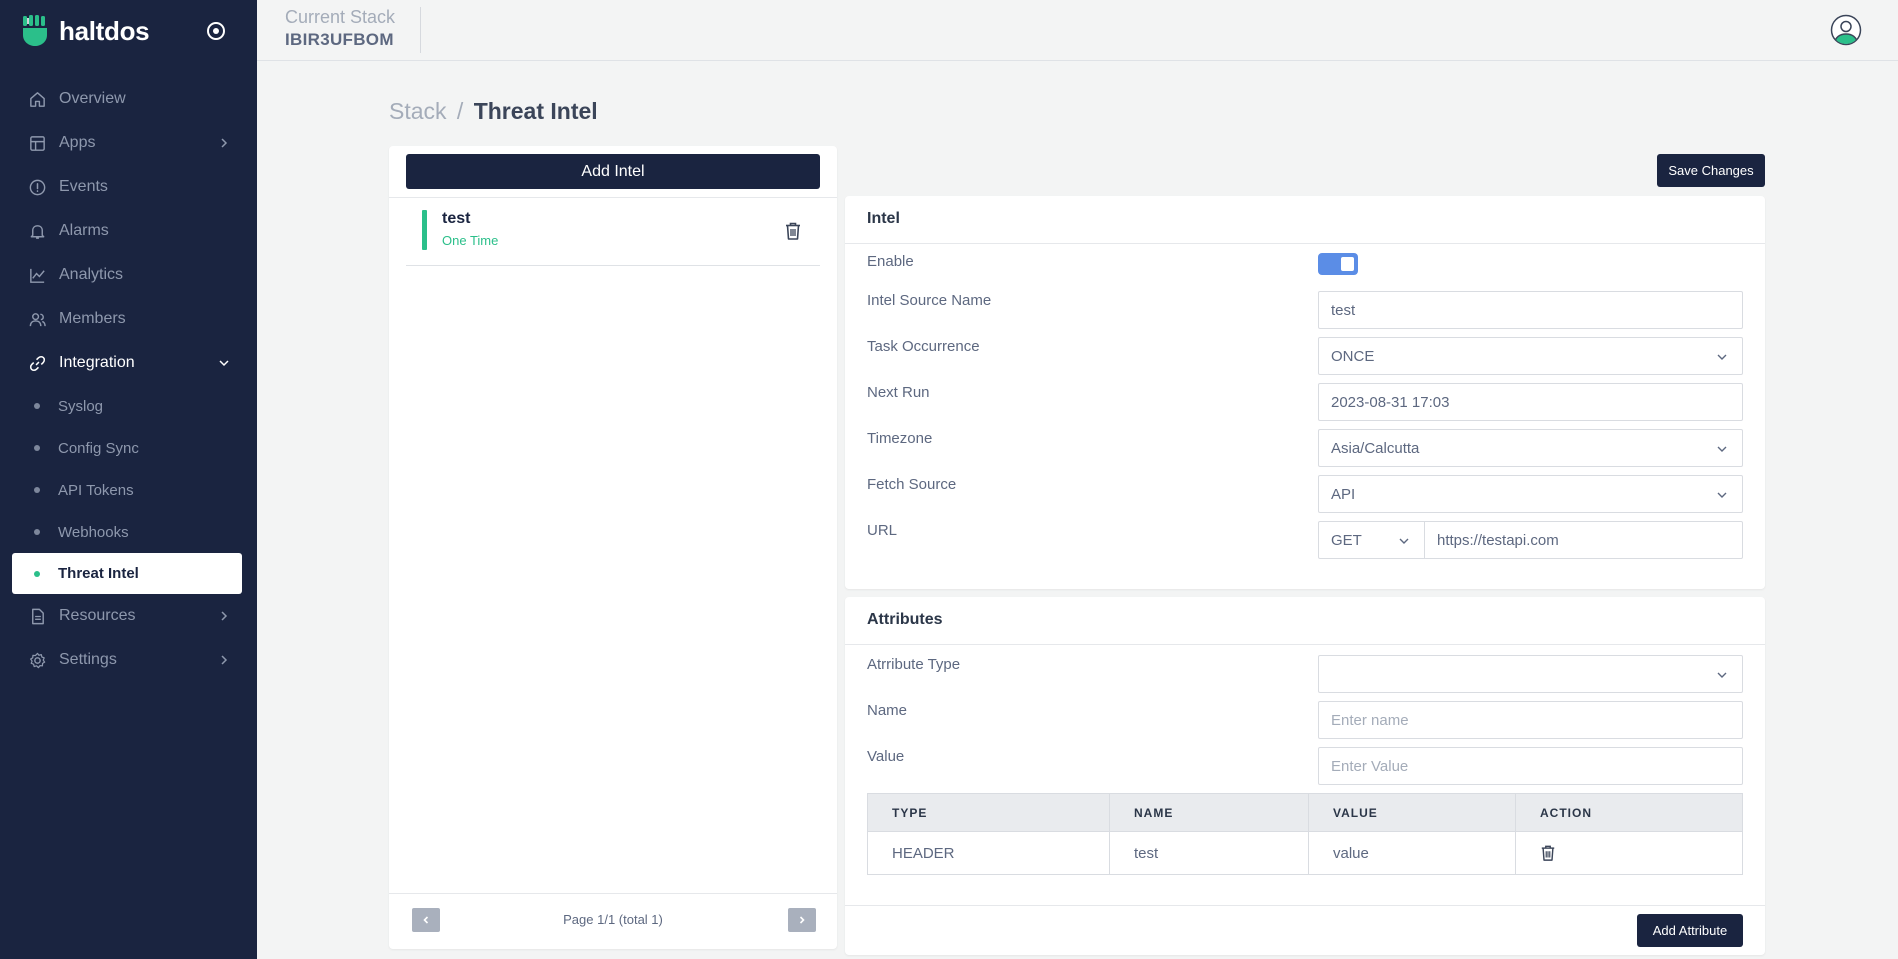  Describe the element at coordinates (1530, 448) in the screenshot. I see `timezone-select: Asia/Calcutta` at that location.